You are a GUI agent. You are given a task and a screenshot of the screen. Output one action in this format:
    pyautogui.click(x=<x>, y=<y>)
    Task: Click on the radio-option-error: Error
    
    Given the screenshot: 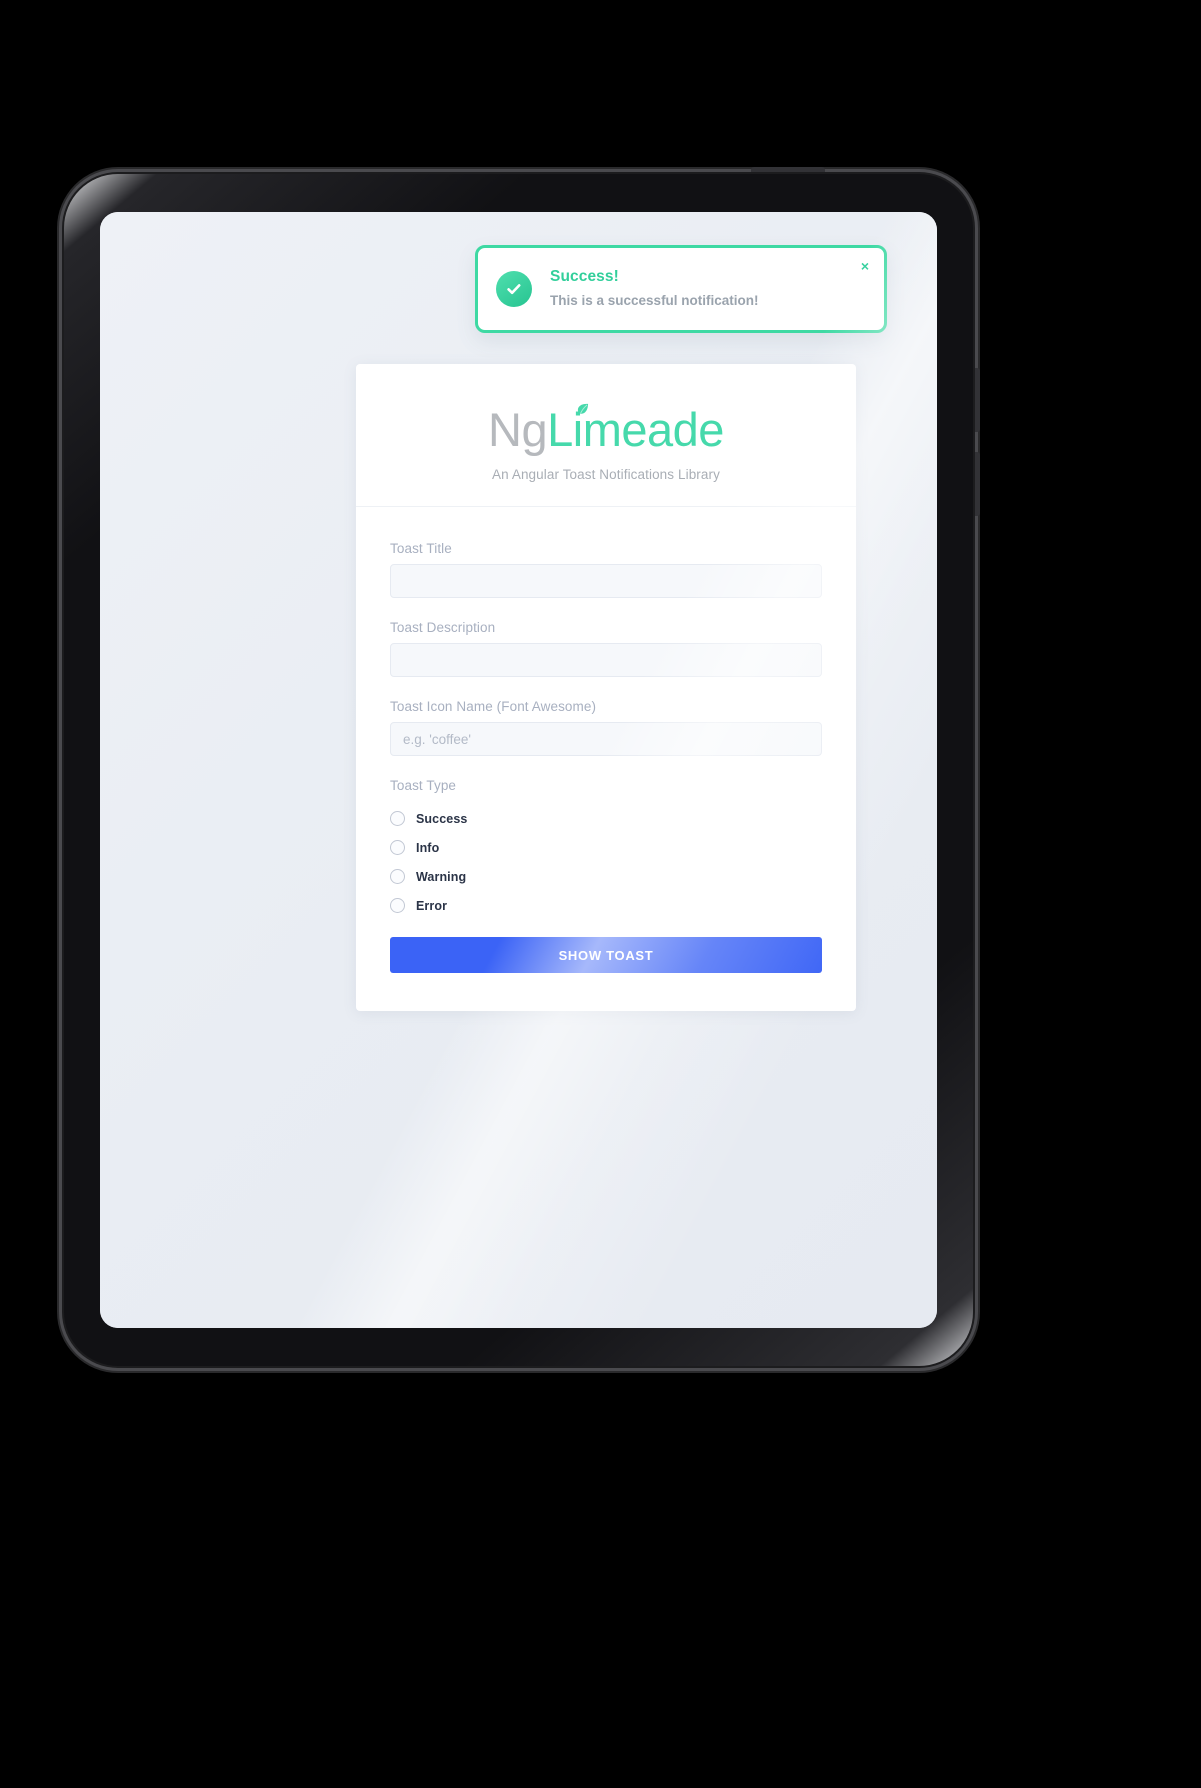 What is the action you would take?
    pyautogui.click(x=606, y=905)
    